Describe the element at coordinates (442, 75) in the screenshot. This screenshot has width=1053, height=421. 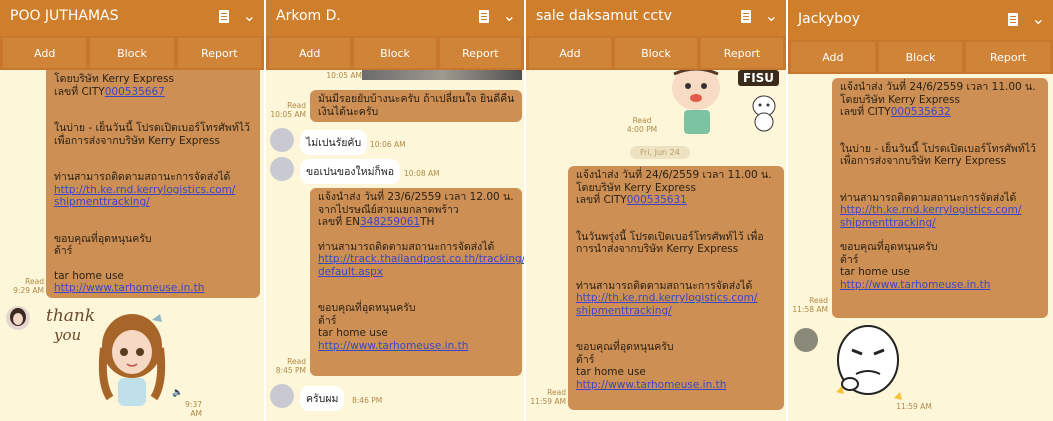
I see `photo-message` at that location.